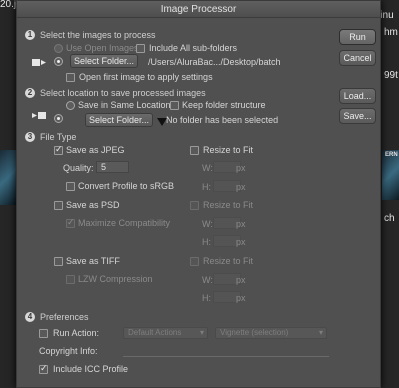 This screenshot has width=399, height=388. Describe the element at coordinates (93, 205) in the screenshot. I see `save-as-psd-label: Save as PSD` at that location.